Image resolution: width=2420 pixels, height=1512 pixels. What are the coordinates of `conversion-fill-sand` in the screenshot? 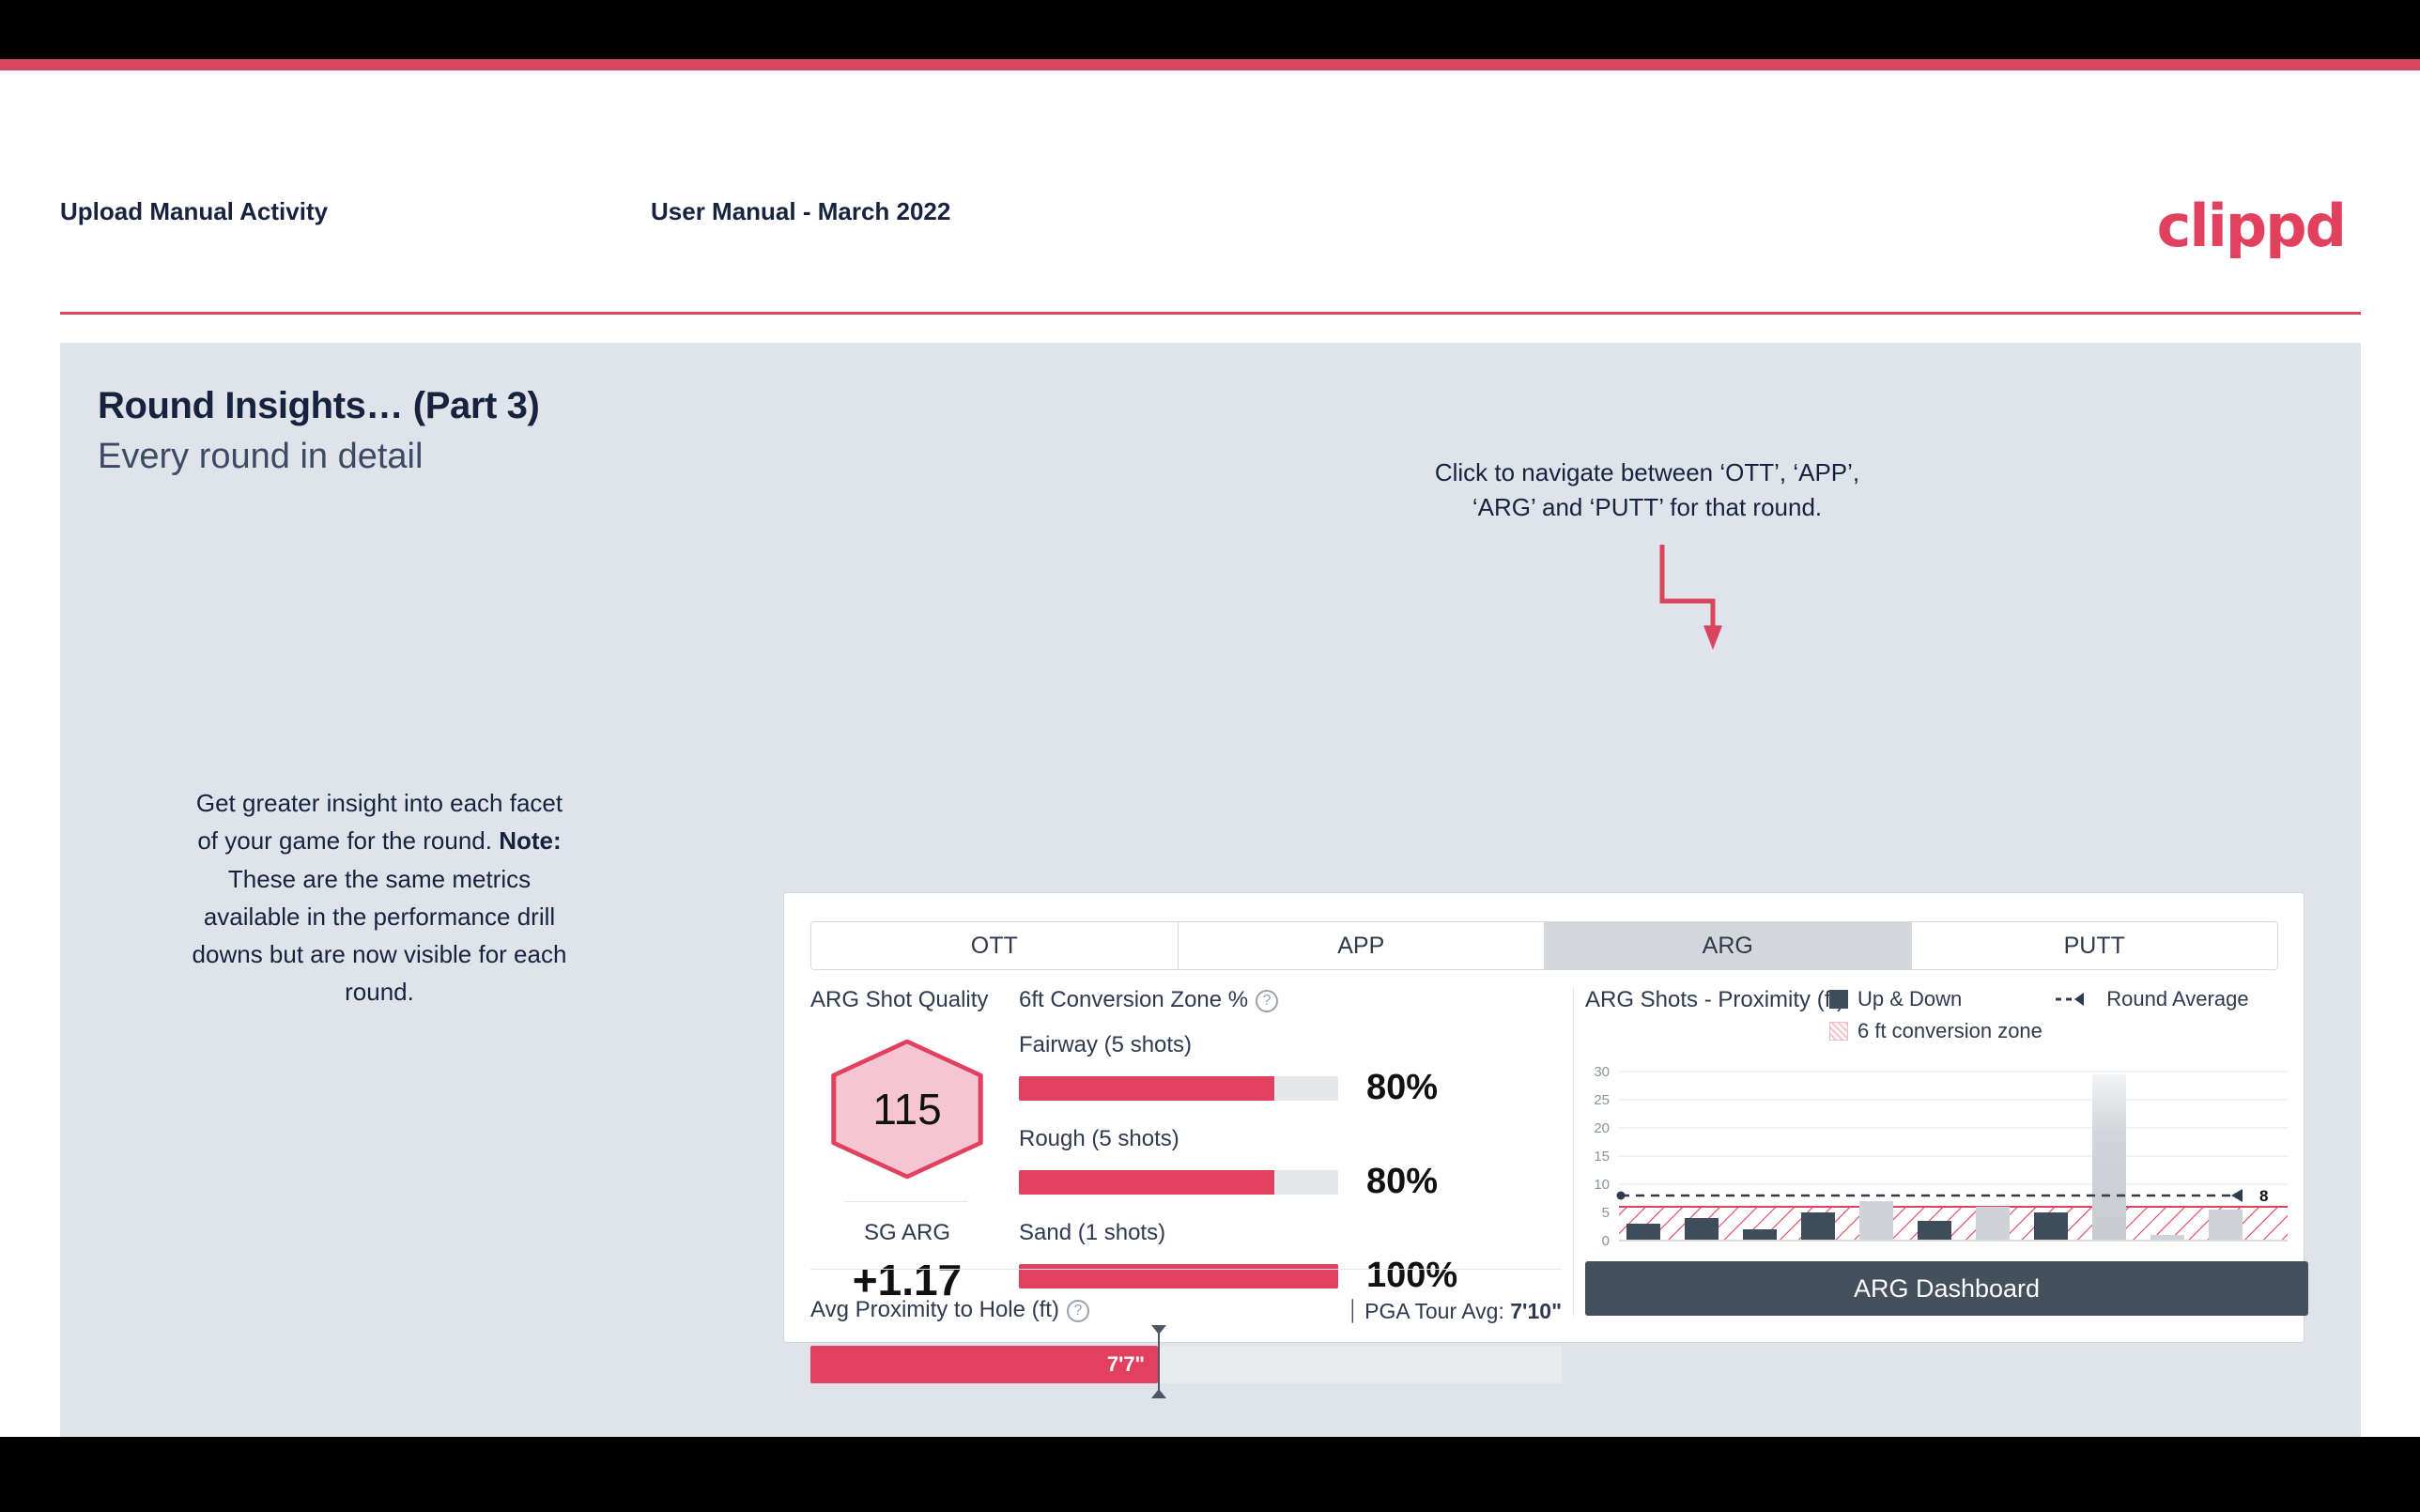 It's located at (1178, 1275).